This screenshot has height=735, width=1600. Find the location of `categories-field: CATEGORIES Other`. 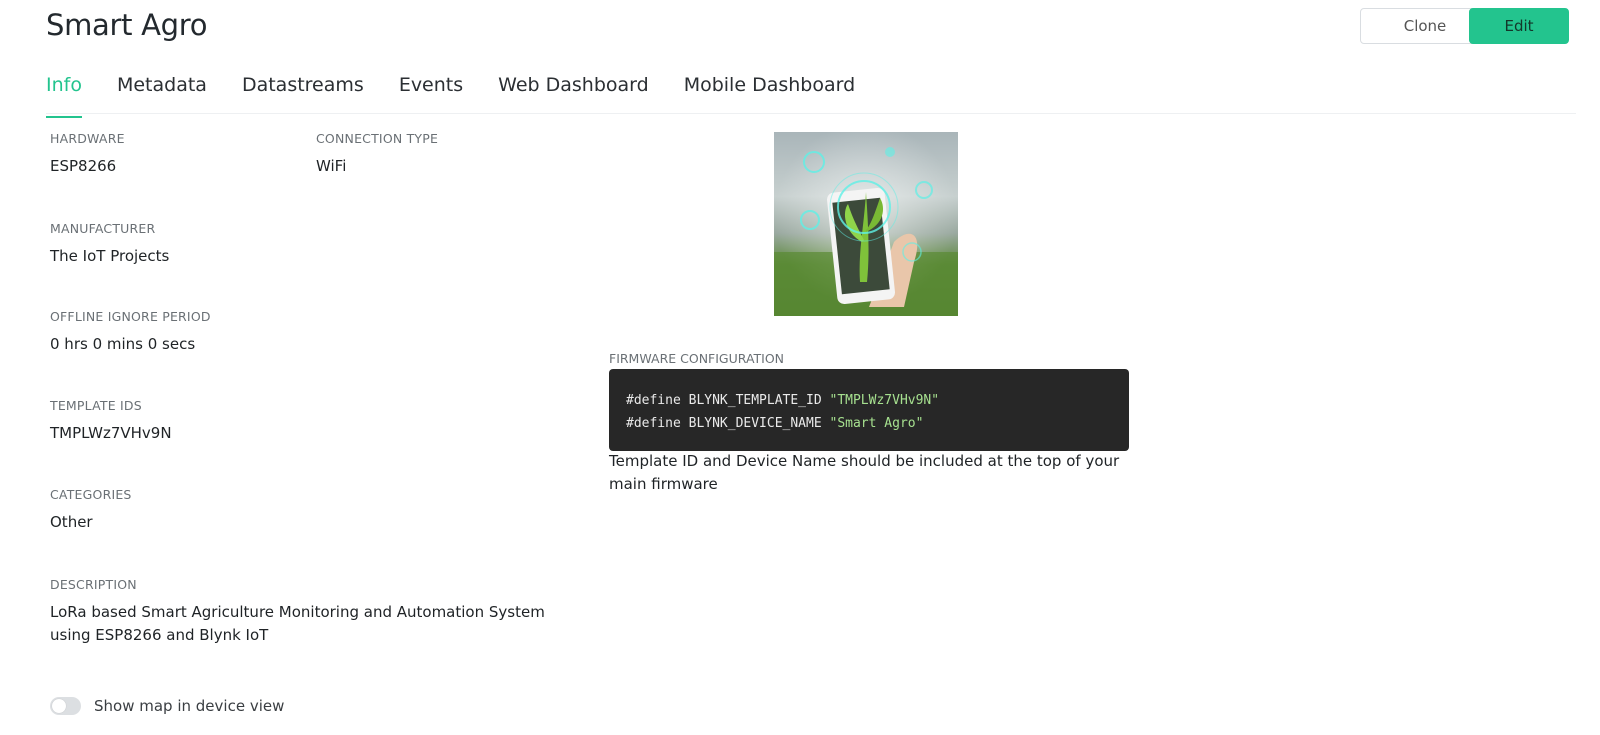

categories-field: CATEGORIES Other is located at coordinates (91, 510).